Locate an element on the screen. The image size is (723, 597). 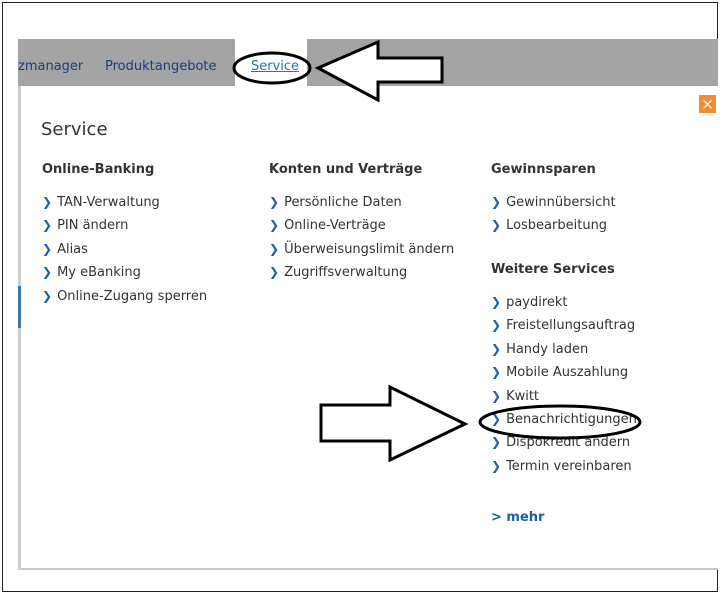
annotation-circle-service is located at coordinates (272, 68).